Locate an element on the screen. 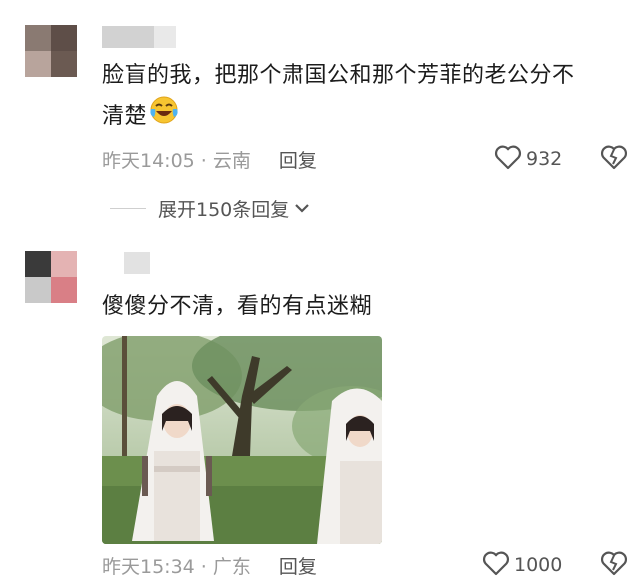 Image resolution: width=640 pixels, height=580 pixels. comment-timestamp: 昨天15:34 is located at coordinates (148, 567).